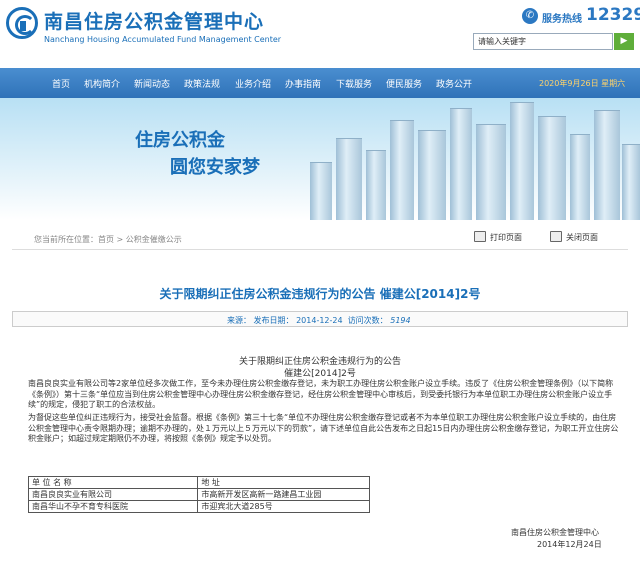 The height and width of the screenshot is (561, 640). I want to click on table-cell-name: 南昌良良实业有限公司, so click(113, 494).